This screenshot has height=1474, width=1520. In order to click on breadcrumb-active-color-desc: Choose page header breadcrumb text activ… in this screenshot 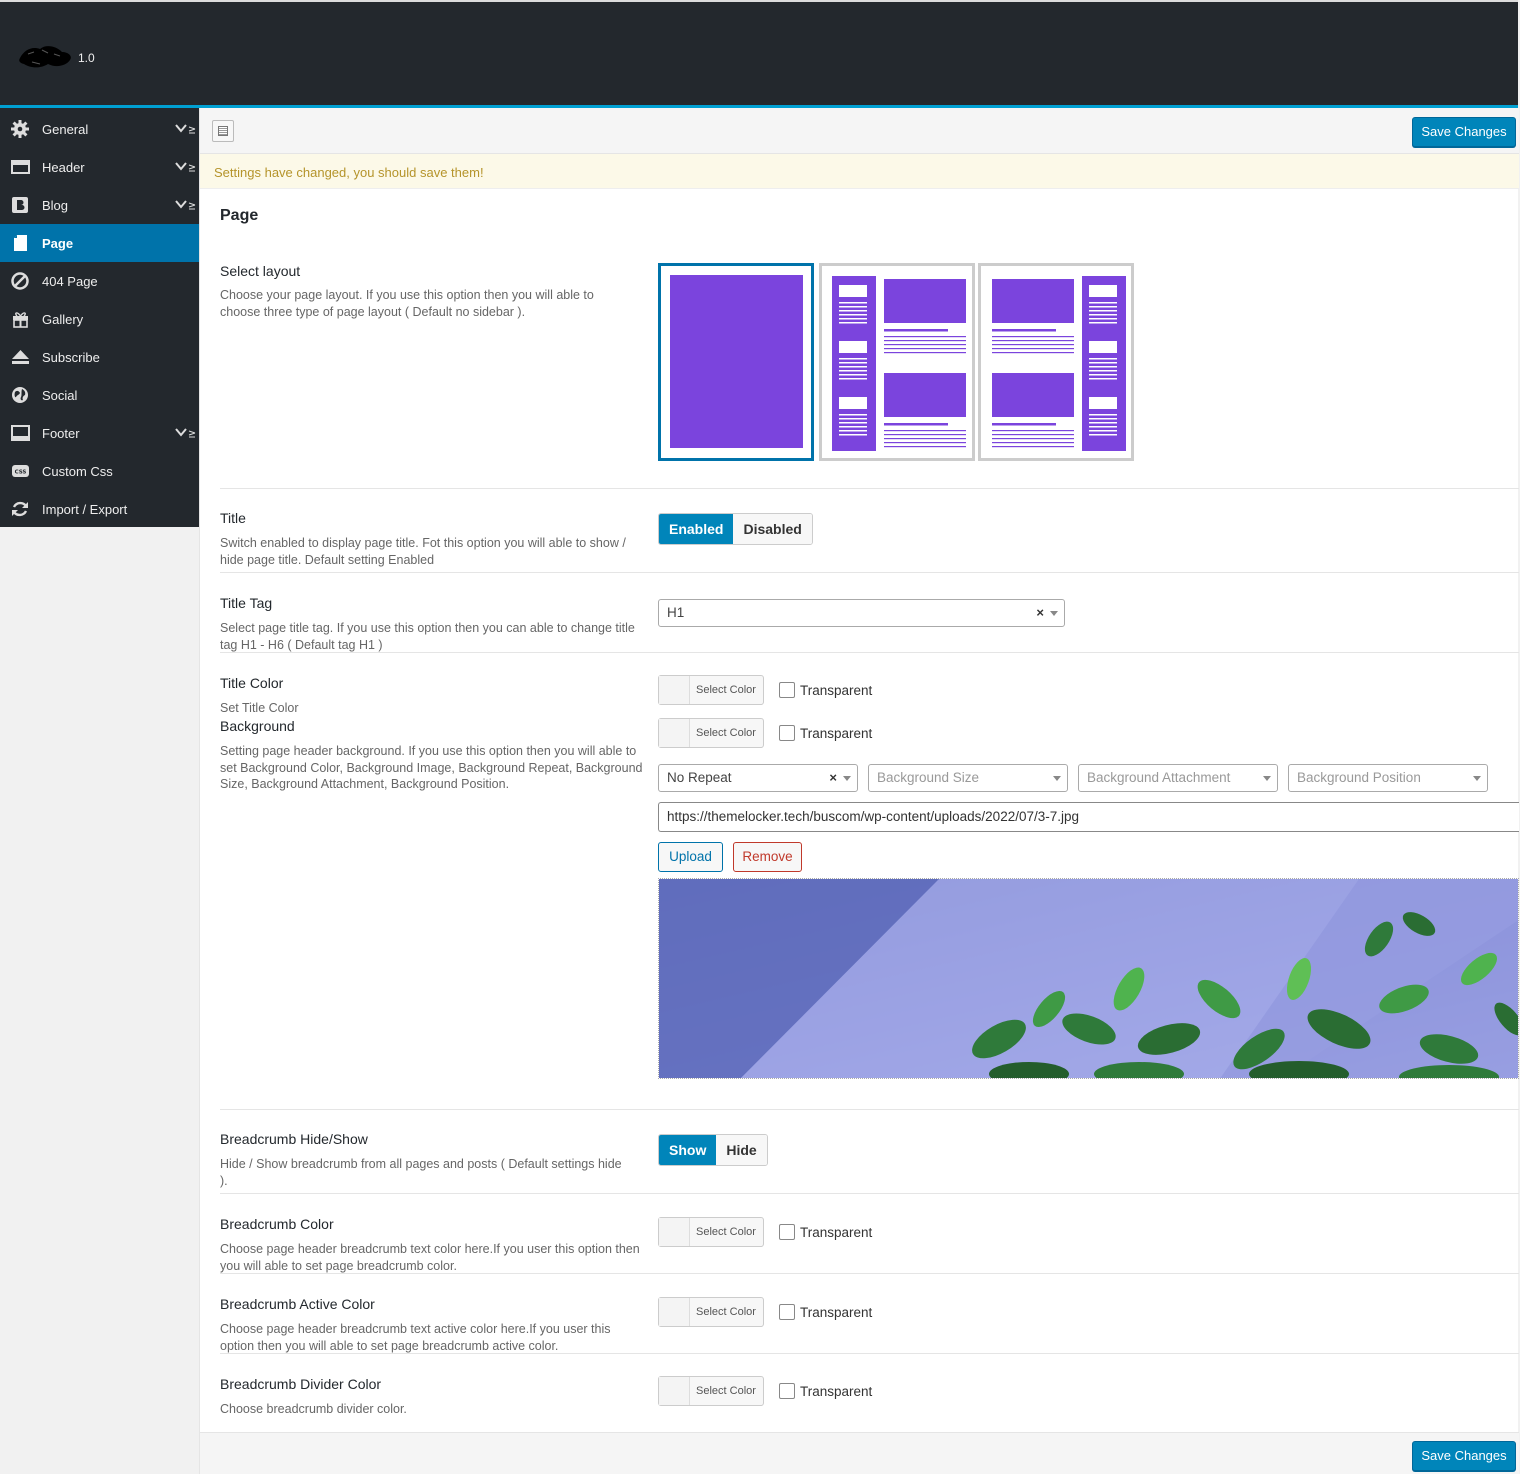, I will do `click(415, 1337)`.